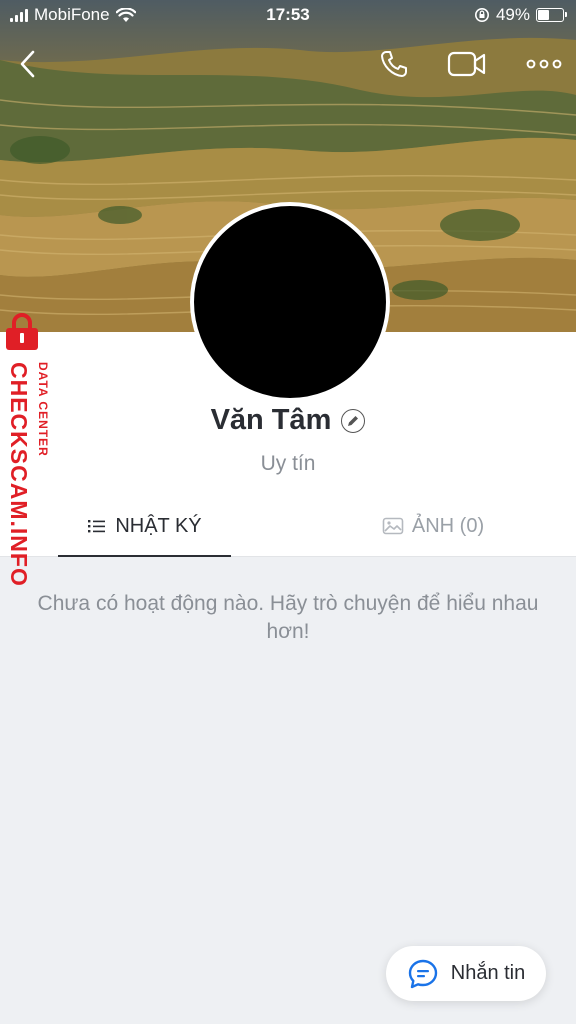 Image resolution: width=576 pixels, height=1024 pixels. Describe the element at coordinates (512, 14) in the screenshot. I see `battery-percent: 49%` at that location.